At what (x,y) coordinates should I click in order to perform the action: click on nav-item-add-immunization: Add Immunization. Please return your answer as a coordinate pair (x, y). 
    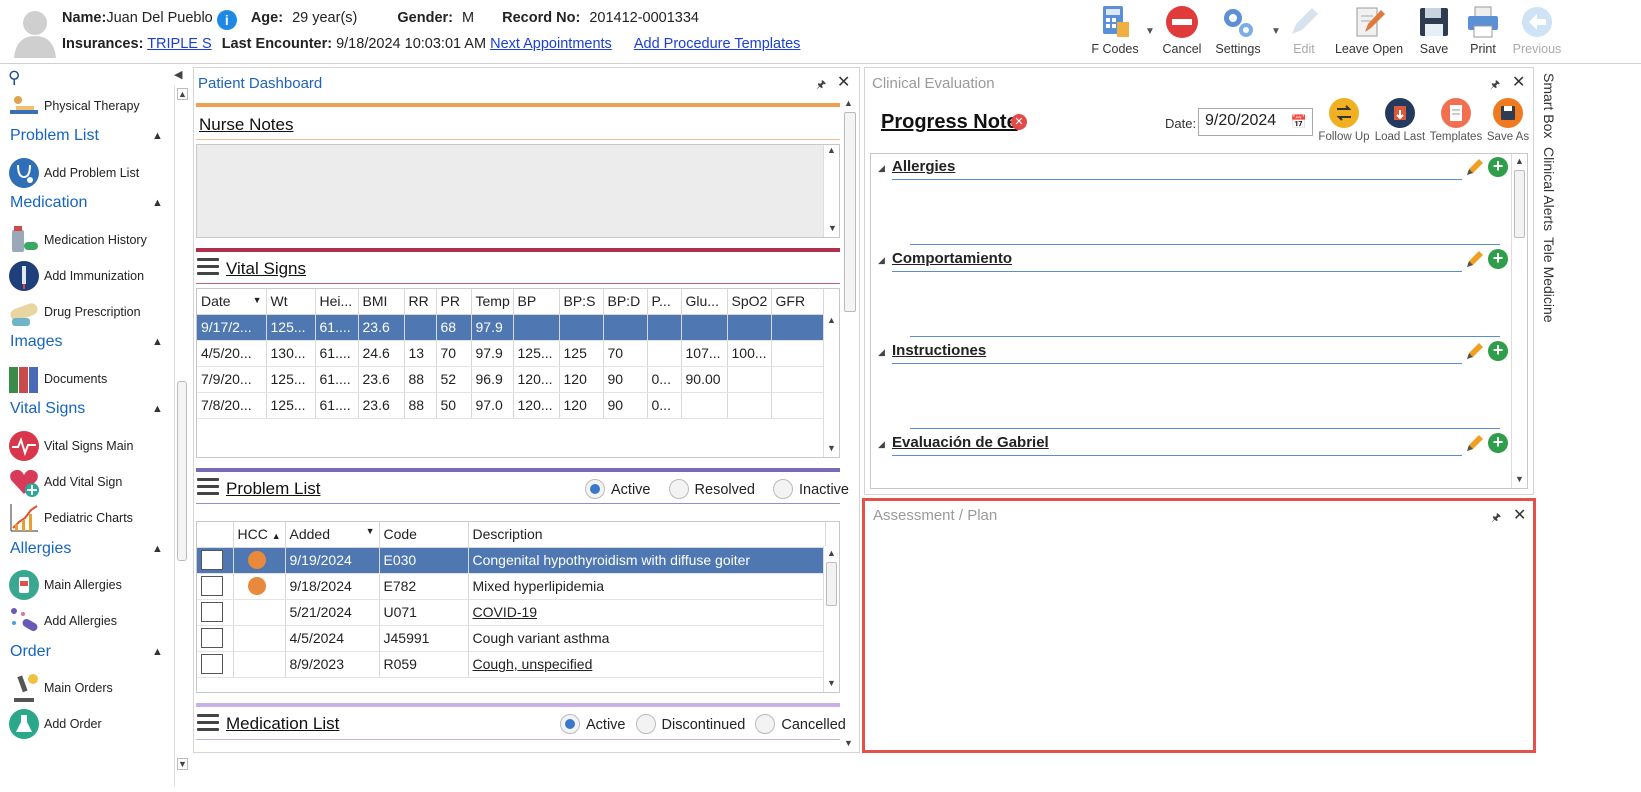
    Looking at the image, I should click on (88, 277).